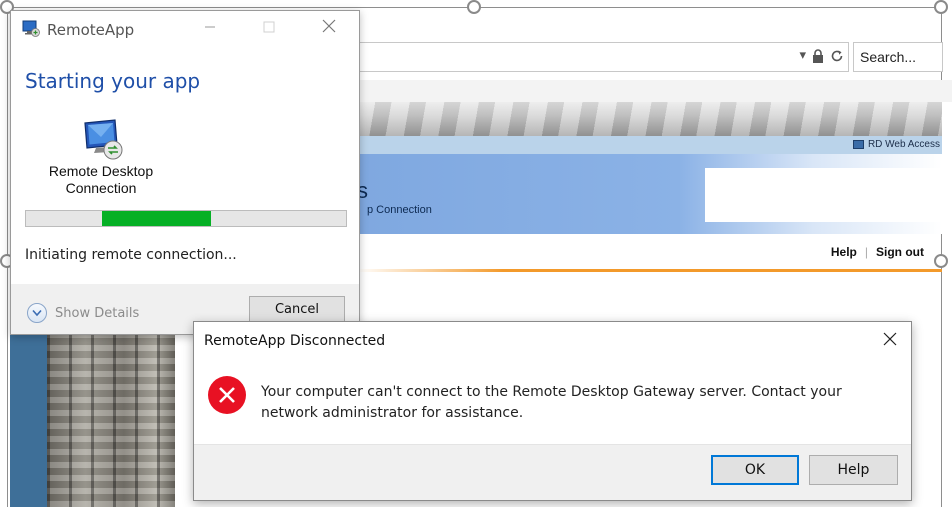 This screenshot has width=952, height=507. I want to click on chevron-down-icon, so click(37, 313).